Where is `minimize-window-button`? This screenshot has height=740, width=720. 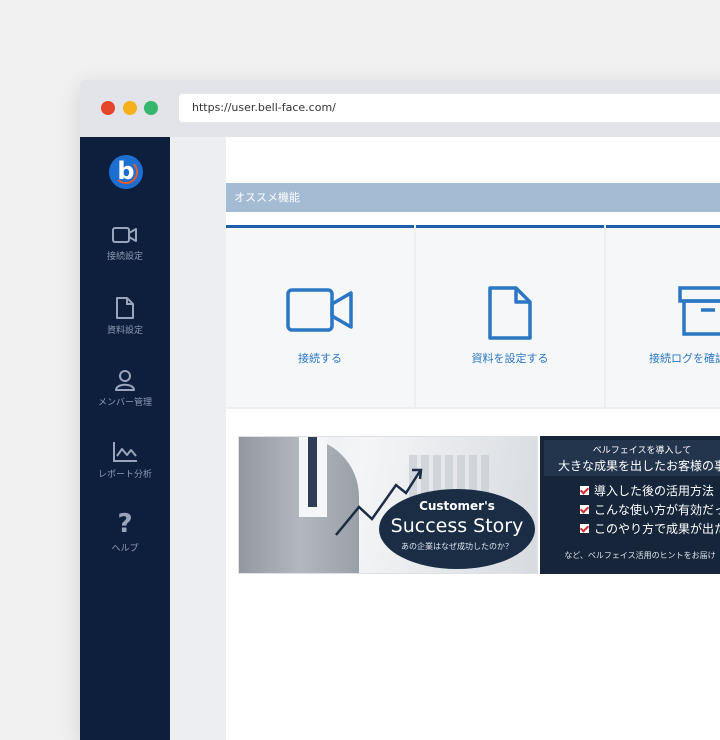
minimize-window-button is located at coordinates (130, 108).